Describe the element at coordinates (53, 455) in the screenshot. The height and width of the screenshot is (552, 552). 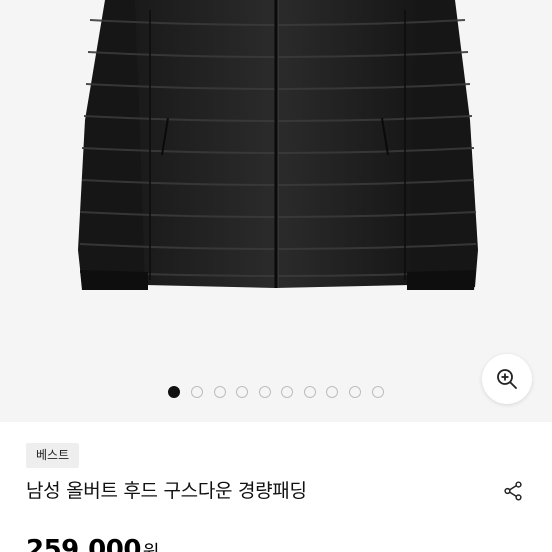
I see `best-badge: 베스트` at that location.